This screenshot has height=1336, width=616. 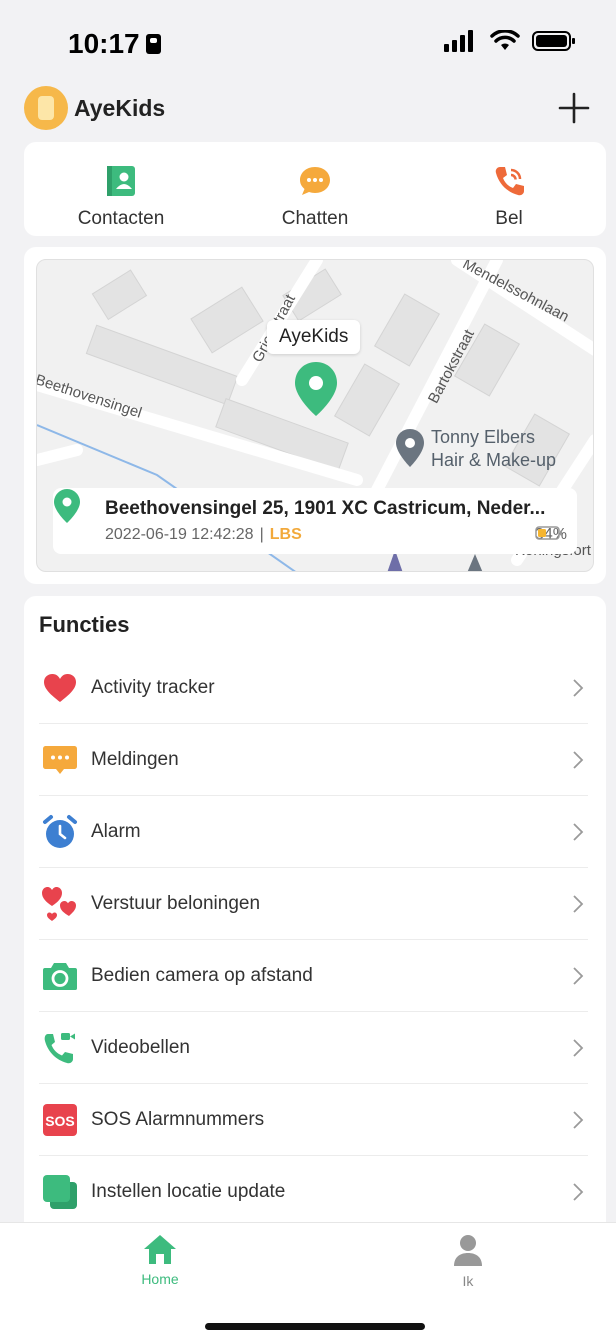 I want to click on chat-icon, so click(x=315, y=181).